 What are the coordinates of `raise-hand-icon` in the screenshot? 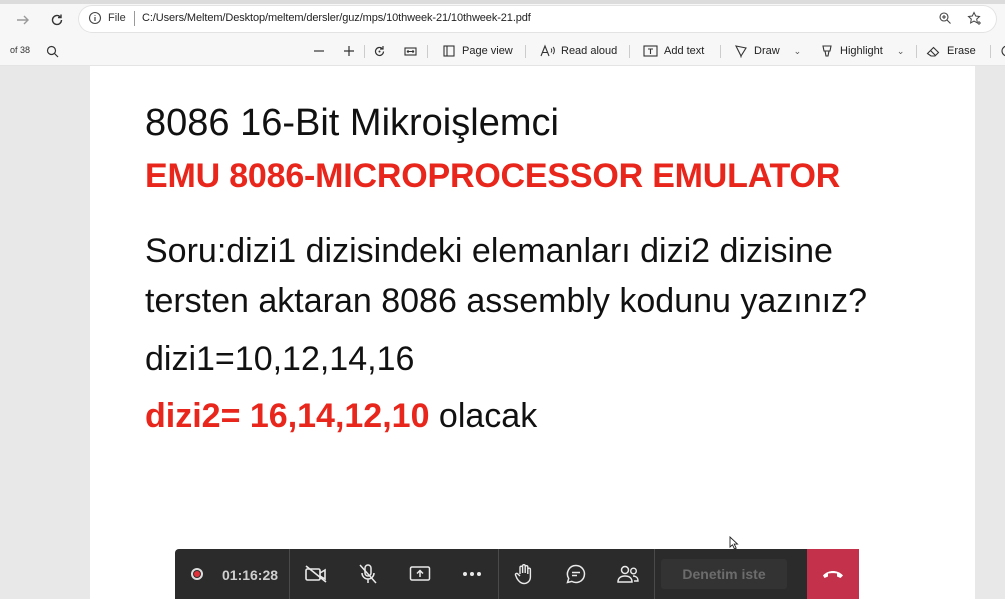 It's located at (523, 574).